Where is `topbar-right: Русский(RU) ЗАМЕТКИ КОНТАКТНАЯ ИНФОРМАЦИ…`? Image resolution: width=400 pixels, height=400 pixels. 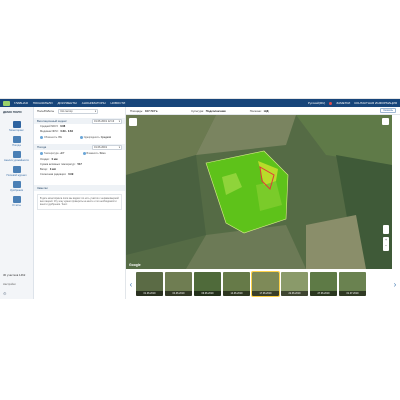 topbar-right: Русский(RU) ЗАМЕТКИ КОНТАКТНАЯ ИНФОРМАЦИ… is located at coordinates (352, 103).